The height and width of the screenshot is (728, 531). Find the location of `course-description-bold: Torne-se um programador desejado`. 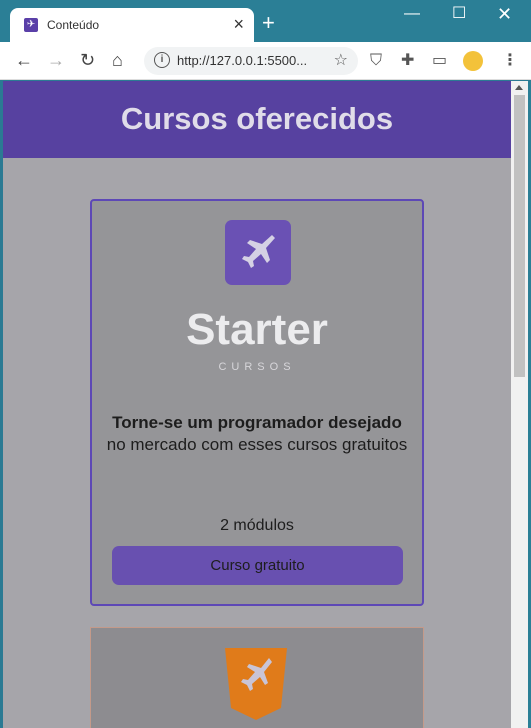

course-description-bold: Torne-se um programador desejado is located at coordinates (257, 422).